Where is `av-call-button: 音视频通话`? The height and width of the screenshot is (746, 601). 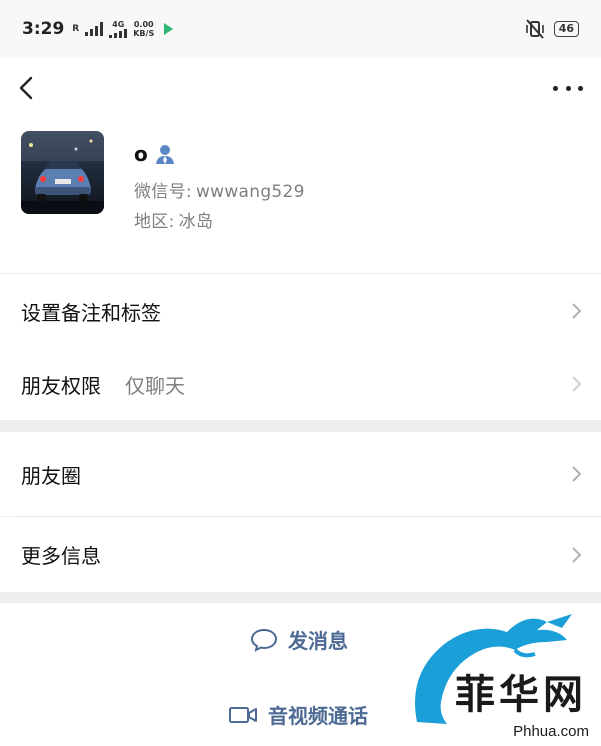 av-call-button: 音视频通话 is located at coordinates (298, 714).